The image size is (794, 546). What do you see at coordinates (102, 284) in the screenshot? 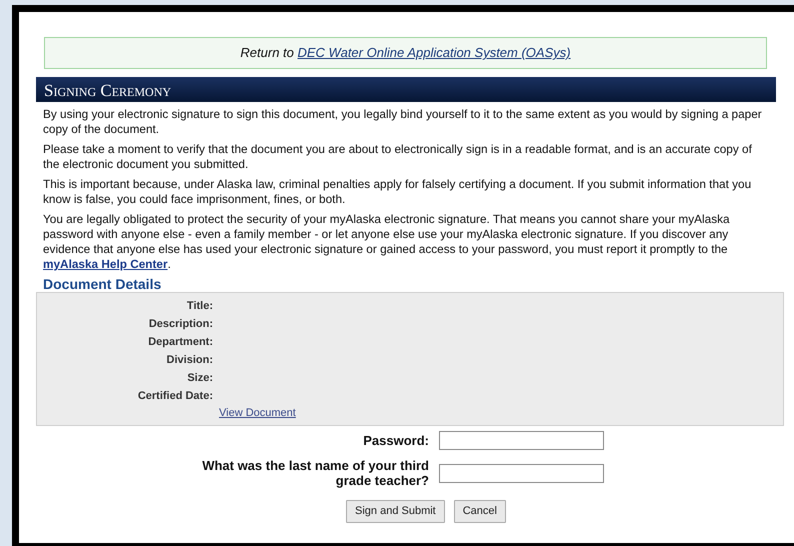
I see `section-heading: Document Details` at bounding box center [102, 284].